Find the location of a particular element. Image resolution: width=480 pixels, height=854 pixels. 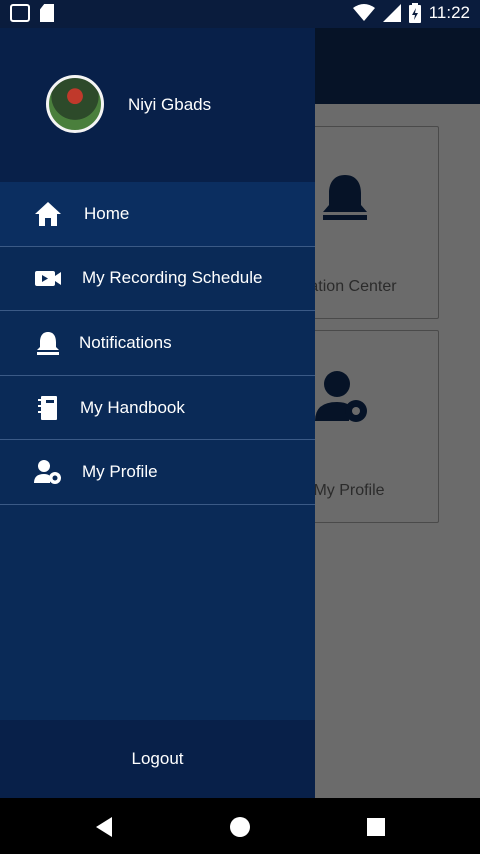

system-nav-bar is located at coordinates (240, 826).